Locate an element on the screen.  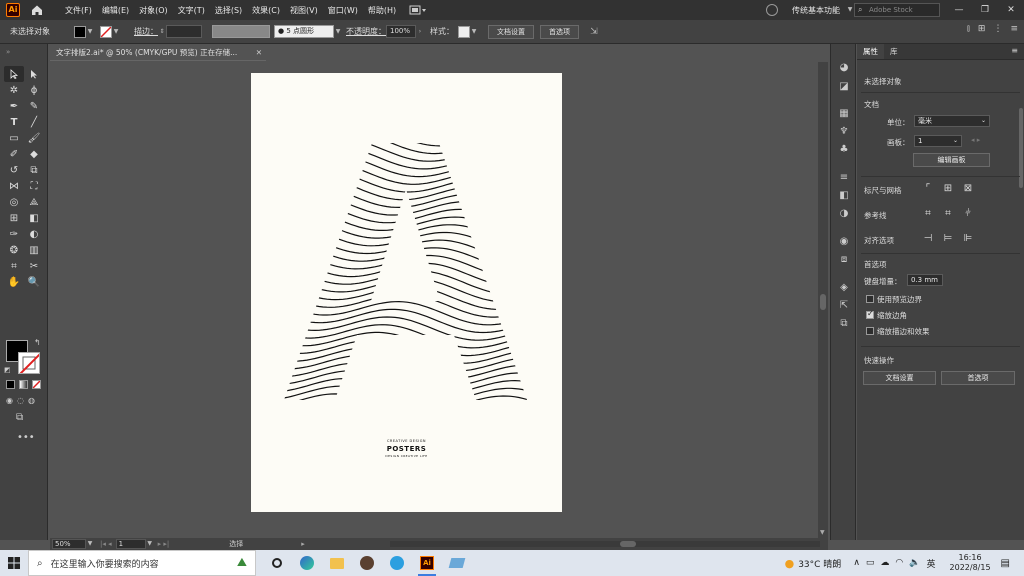
curvature-tool-icon: ✎ is located at coordinates (34, 106).